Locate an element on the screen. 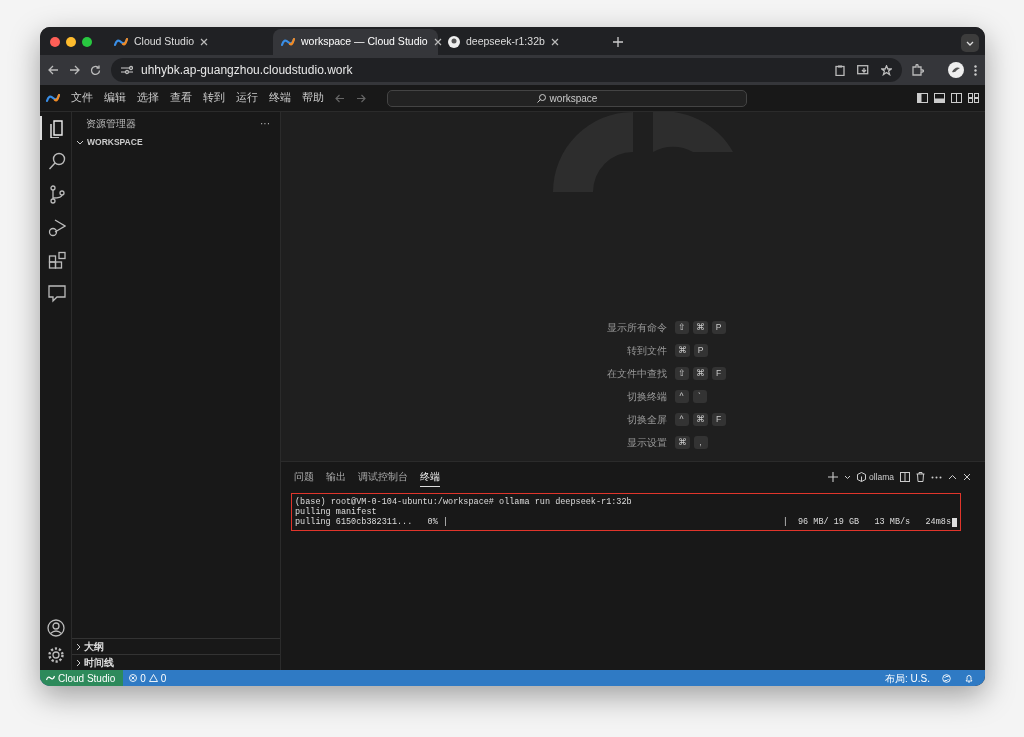  maximize-panel-icon is located at coordinates (952, 477).